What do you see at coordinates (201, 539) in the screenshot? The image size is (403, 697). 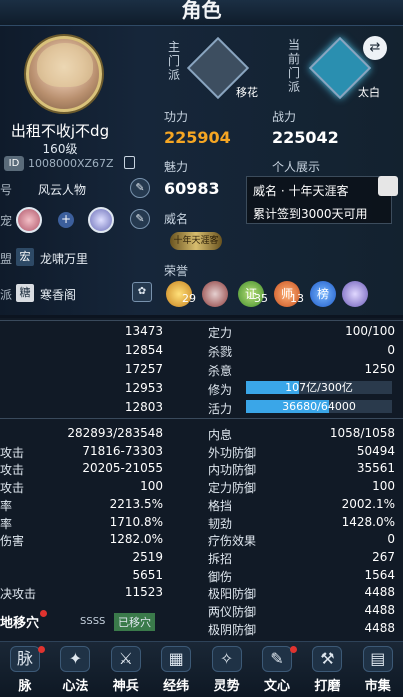 I see `stat-row: 伤害 1282.0% 疗伤效果 0` at bounding box center [201, 539].